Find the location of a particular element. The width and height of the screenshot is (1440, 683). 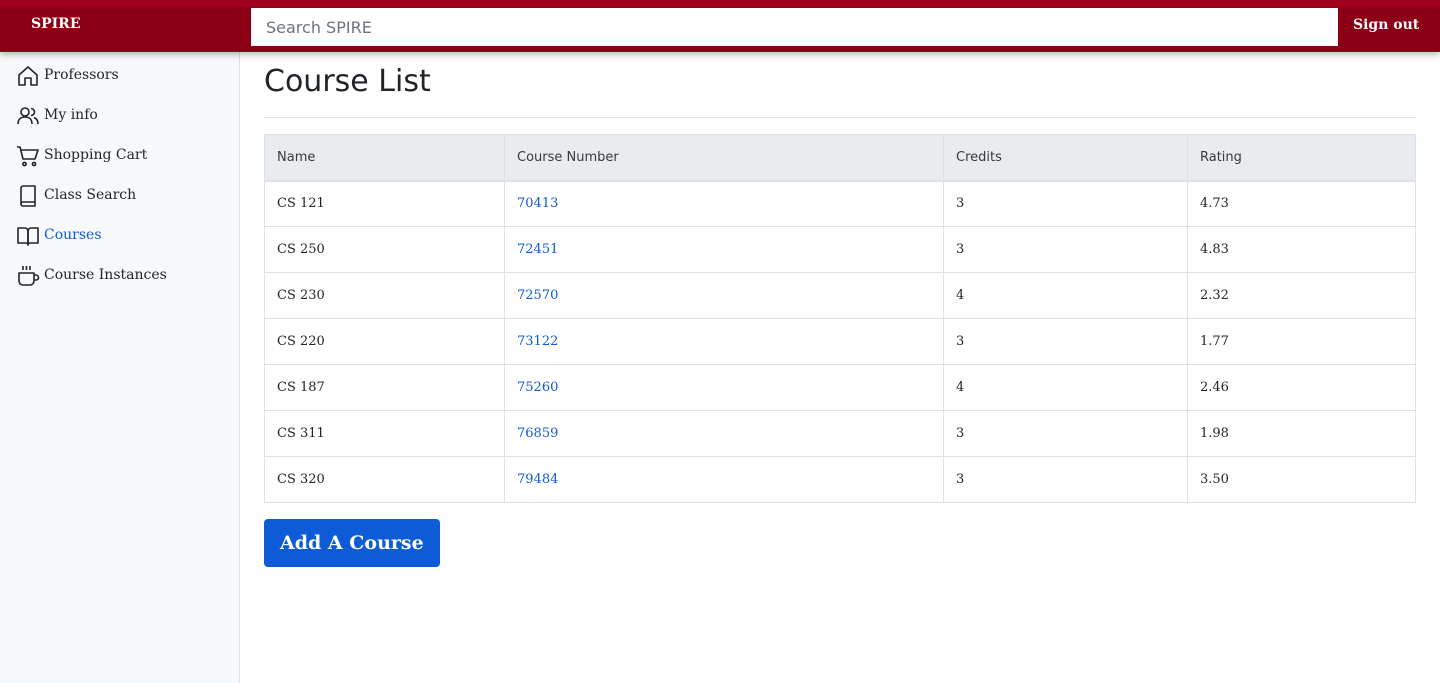

course-number-link: 79484 is located at coordinates (537, 479).